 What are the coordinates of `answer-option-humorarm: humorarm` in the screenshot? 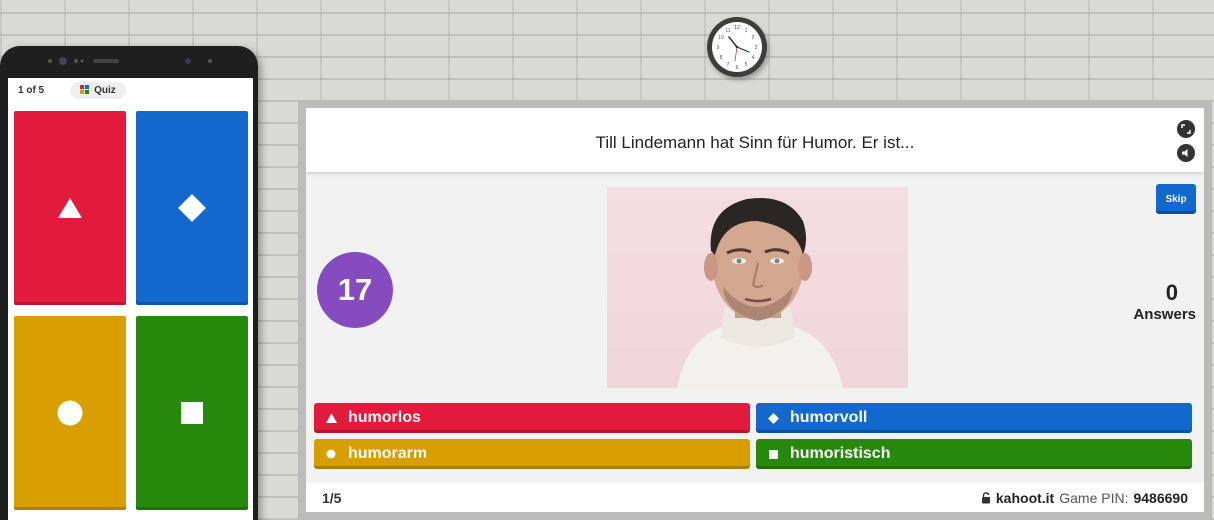 It's located at (532, 454).